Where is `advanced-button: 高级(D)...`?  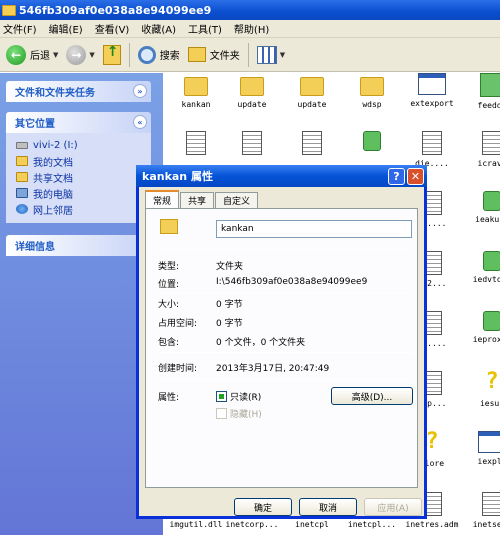 advanced-button: 高级(D)... is located at coordinates (372, 396).